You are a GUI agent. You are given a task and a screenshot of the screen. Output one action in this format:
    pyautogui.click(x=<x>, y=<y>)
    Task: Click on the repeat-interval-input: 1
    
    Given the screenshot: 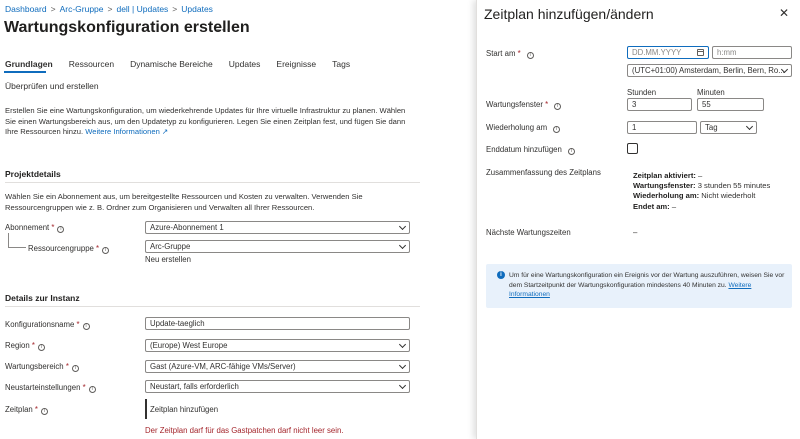 What is the action you would take?
    pyautogui.click(x=662, y=127)
    